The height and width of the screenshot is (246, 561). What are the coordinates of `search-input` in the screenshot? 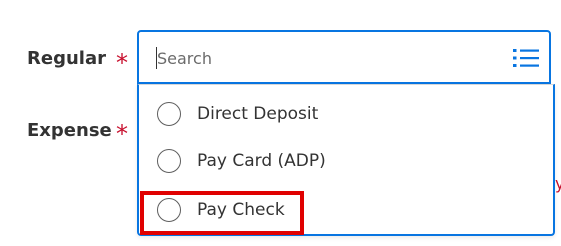 It's located at (326, 58).